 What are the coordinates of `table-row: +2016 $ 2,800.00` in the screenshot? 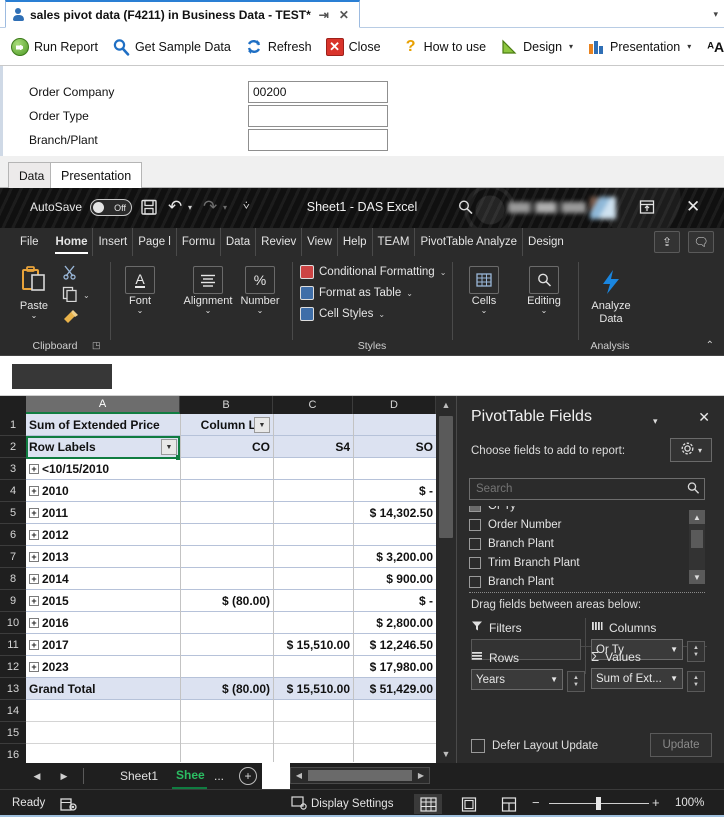 It's located at (231, 623).